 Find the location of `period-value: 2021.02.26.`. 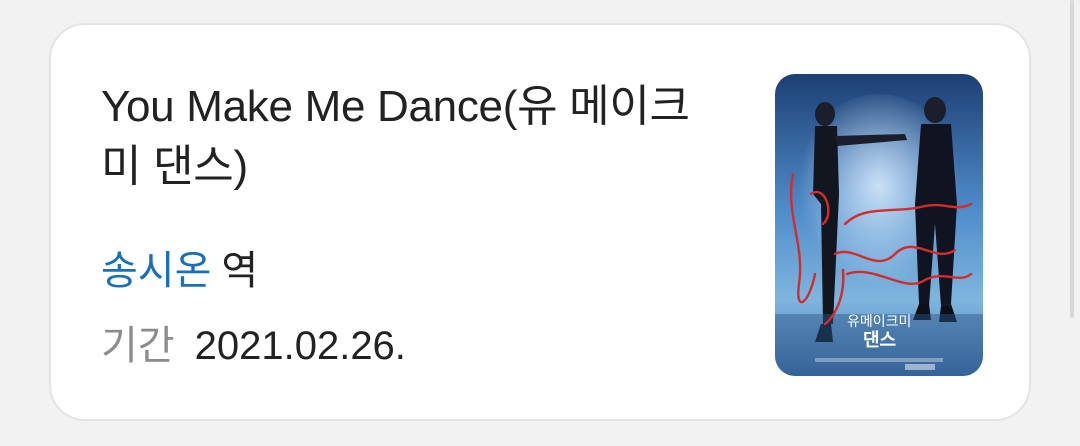

period-value: 2021.02.26. is located at coordinates (300, 346).